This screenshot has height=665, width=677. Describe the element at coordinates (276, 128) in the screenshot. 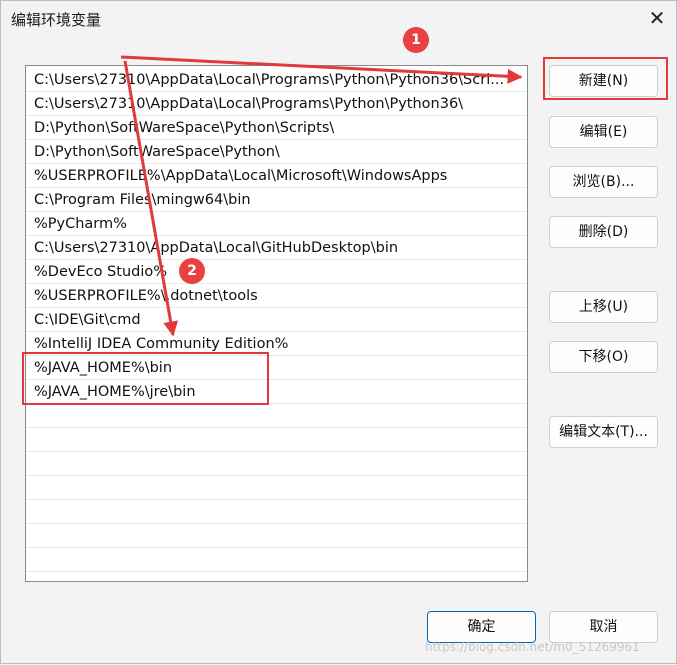

I see `list-item: D:\Python\SoftWareSpace\Python\Scripts\` at that location.